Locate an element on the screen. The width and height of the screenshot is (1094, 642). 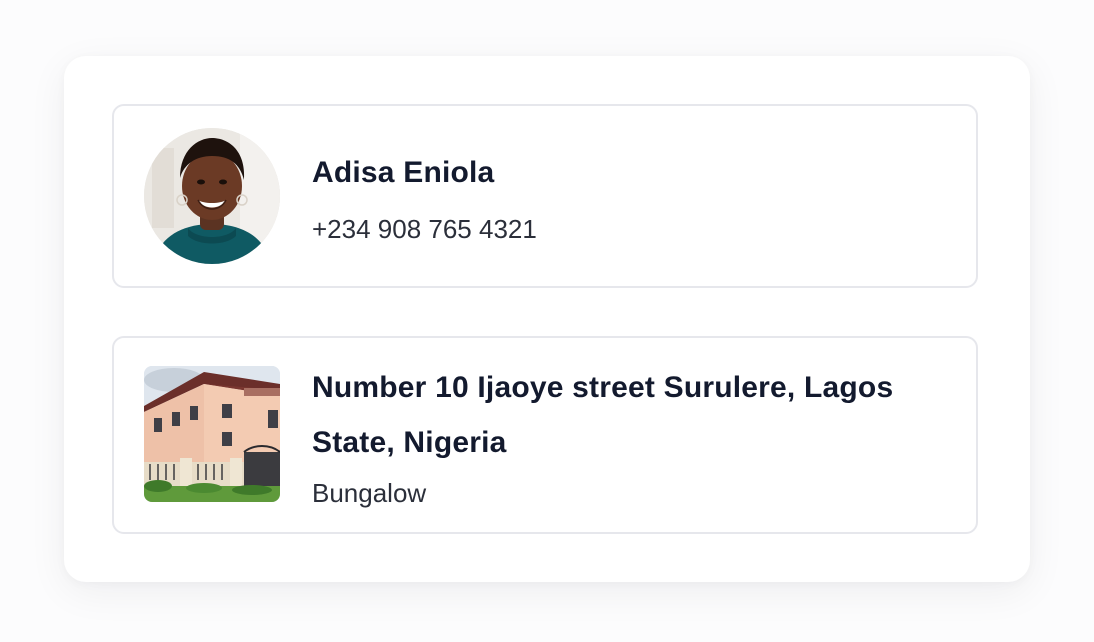
property-type: Bungalow is located at coordinates (369, 493).